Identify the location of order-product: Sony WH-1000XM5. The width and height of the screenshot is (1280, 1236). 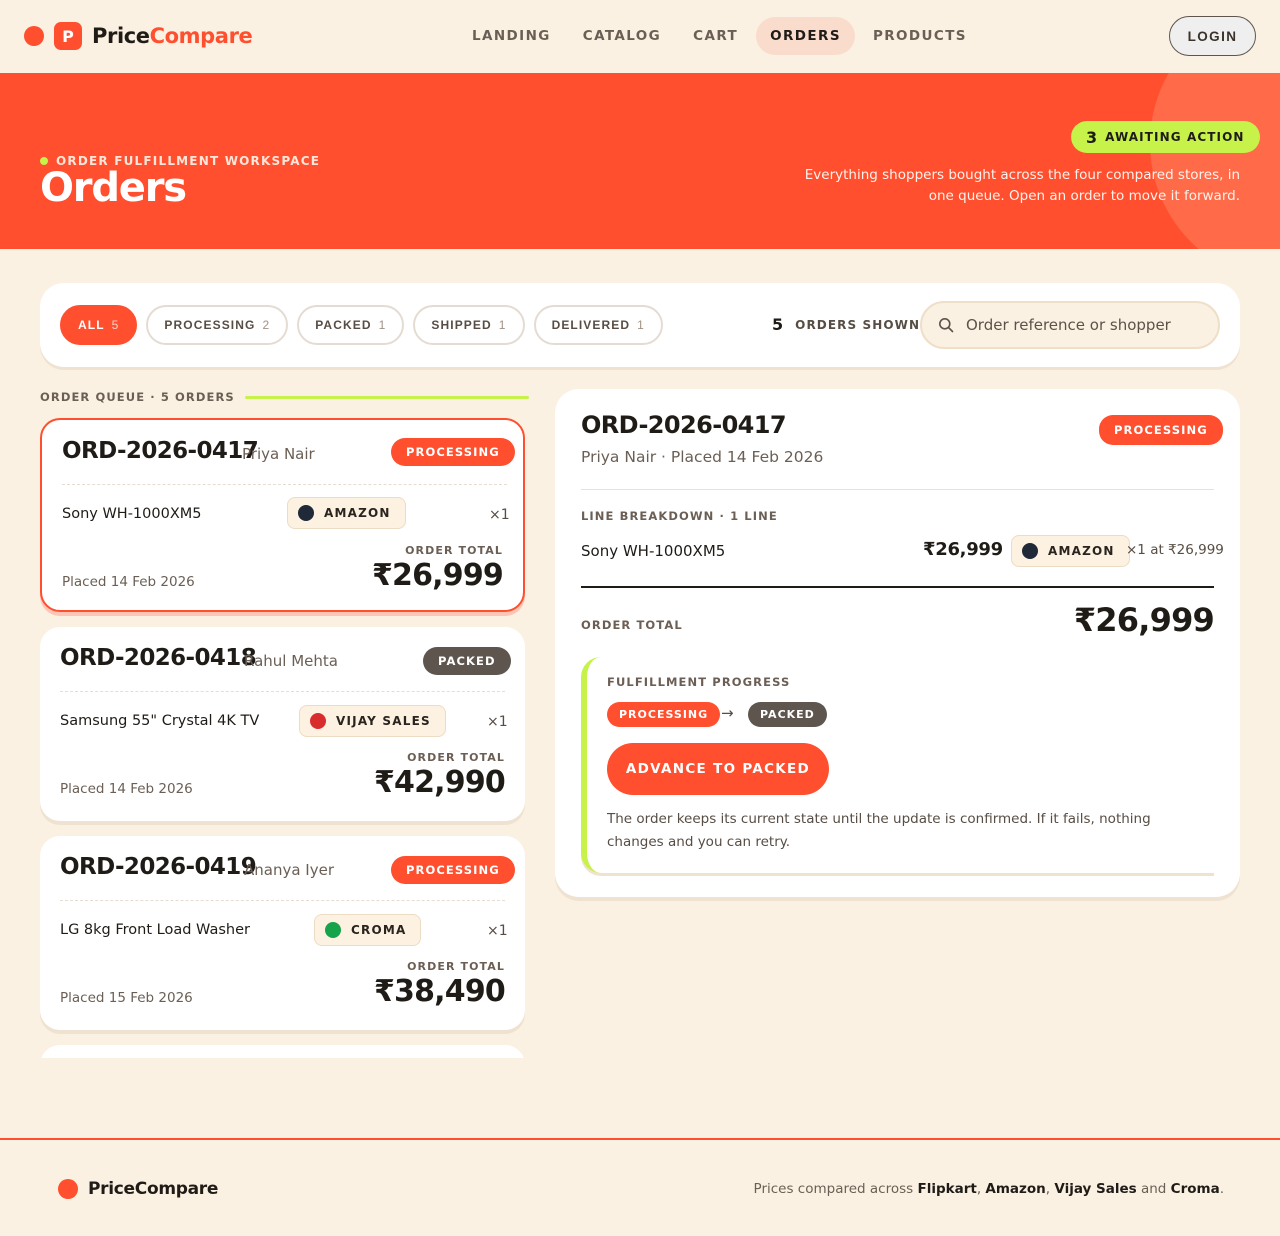
(132, 514).